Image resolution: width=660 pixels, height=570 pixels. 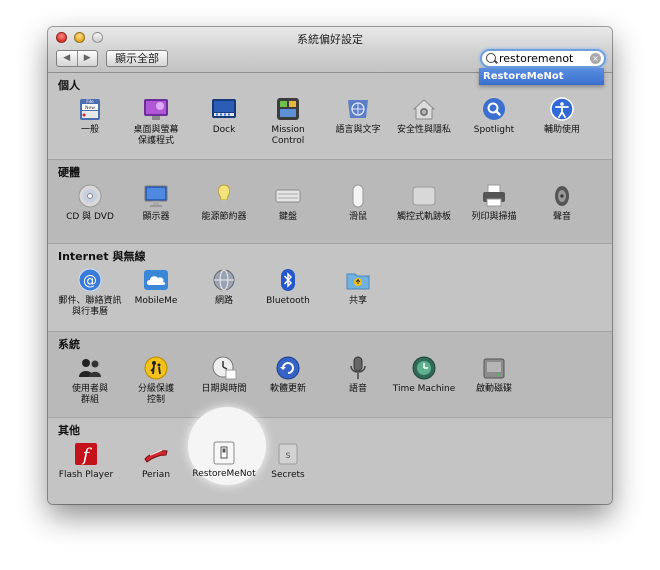 I want to click on search-suggestion: RestoreMeNot, so click(x=541, y=76).